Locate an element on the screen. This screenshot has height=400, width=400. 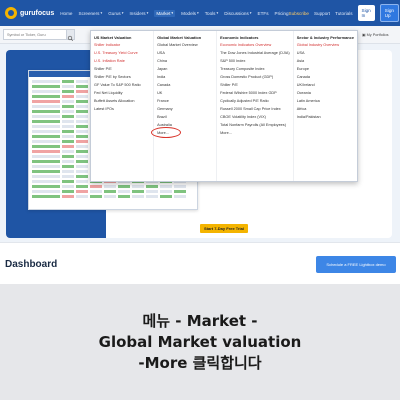
menu-item: U.S. Inflation Rate is located at coordinates (122, 61).